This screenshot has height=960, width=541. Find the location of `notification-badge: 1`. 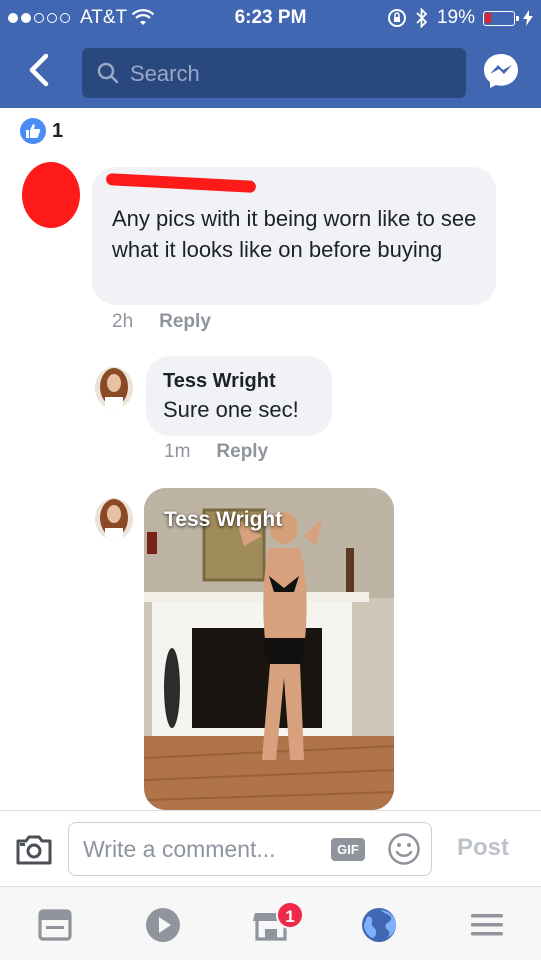

notification-badge: 1 is located at coordinates (290, 915).